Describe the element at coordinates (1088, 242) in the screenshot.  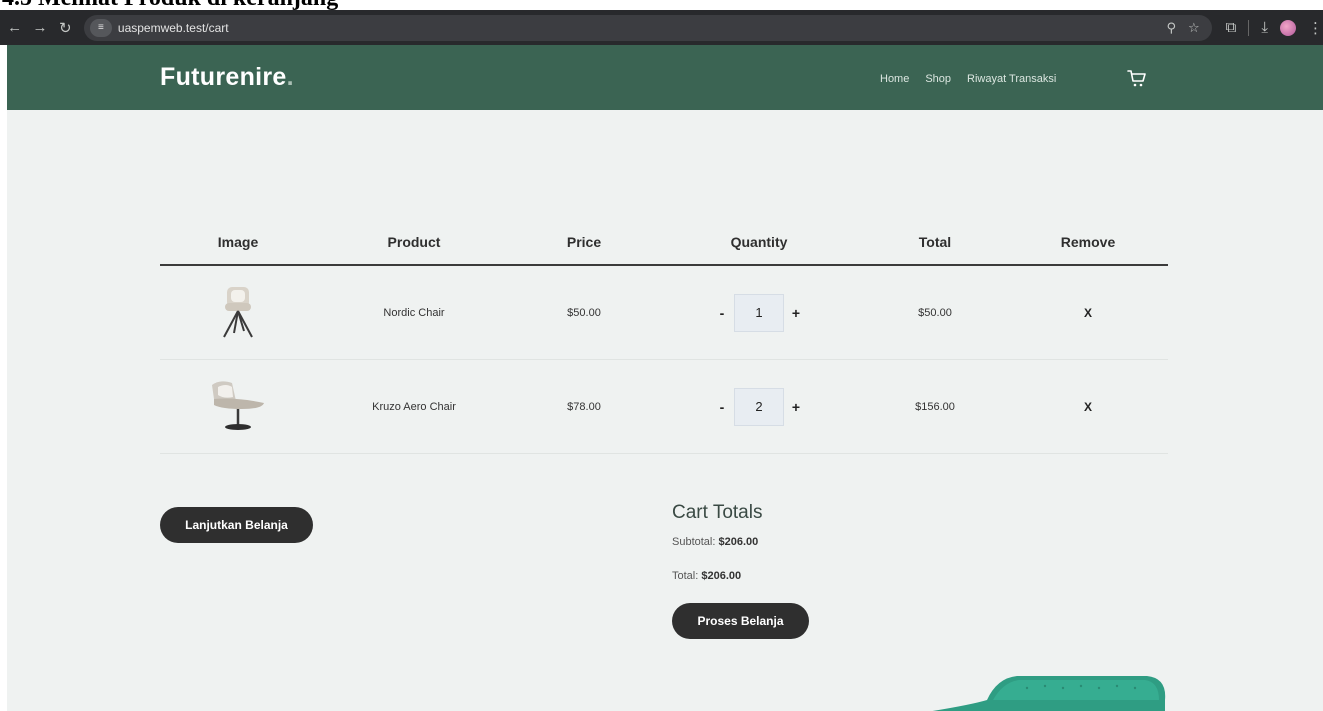
I see `col-remove: Remove` at that location.